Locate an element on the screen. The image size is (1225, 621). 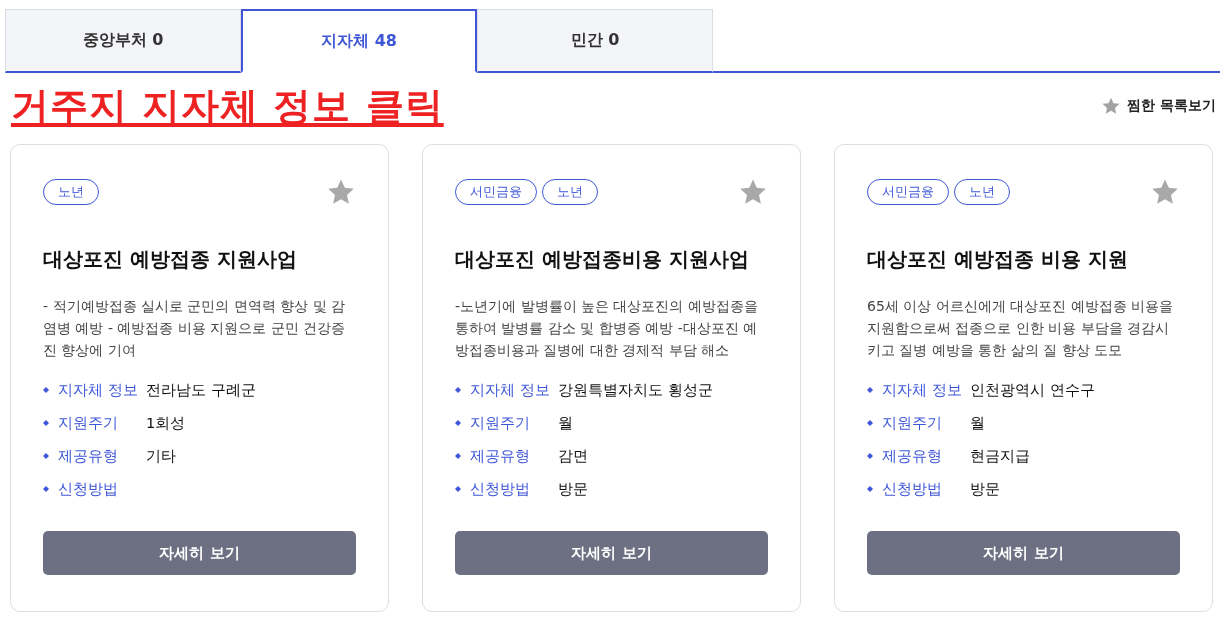
field-value: 1회성 is located at coordinates (166, 423).